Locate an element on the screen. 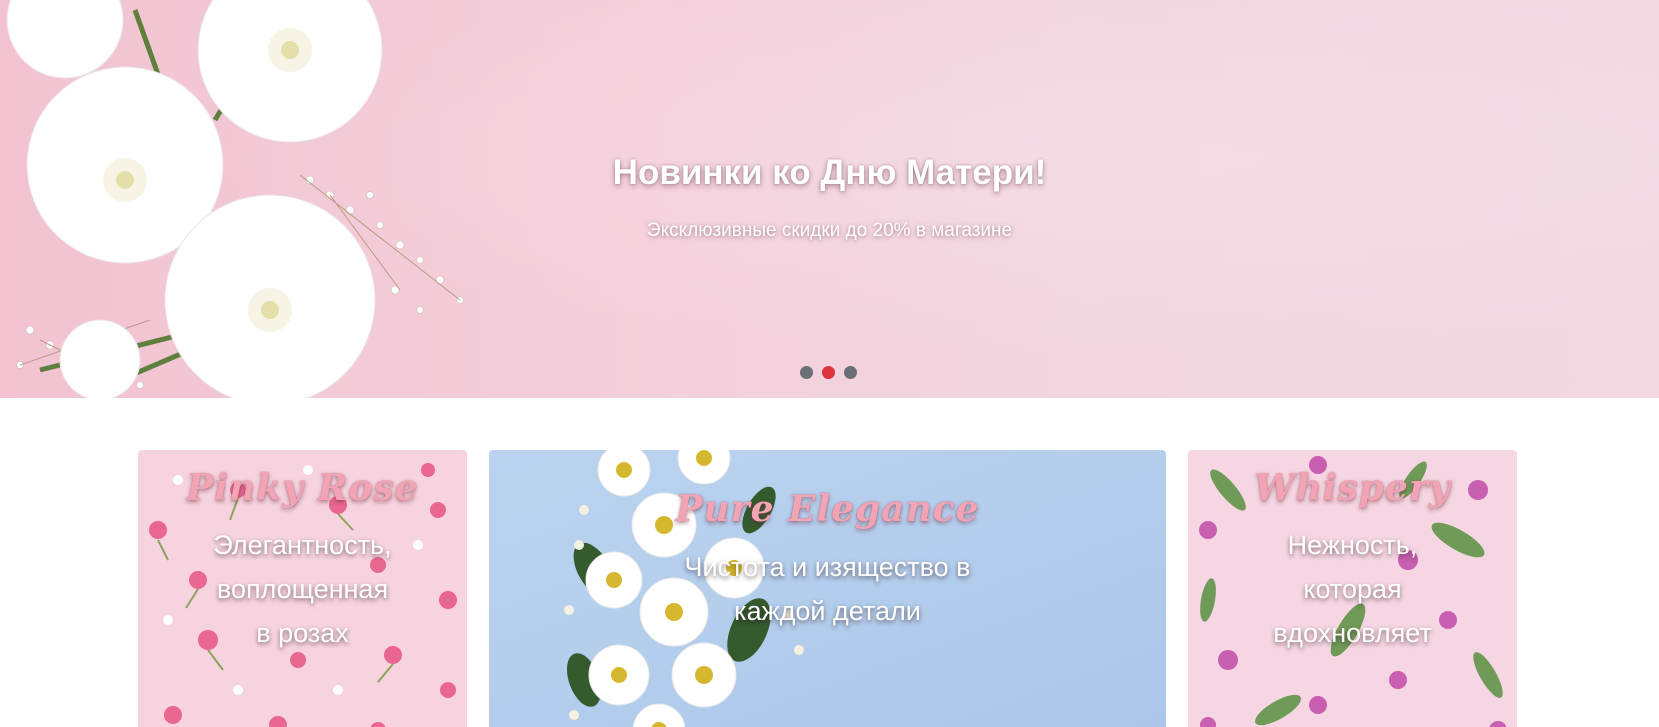  card-description: Чистота и изящество в каждой детали is located at coordinates (827, 589).